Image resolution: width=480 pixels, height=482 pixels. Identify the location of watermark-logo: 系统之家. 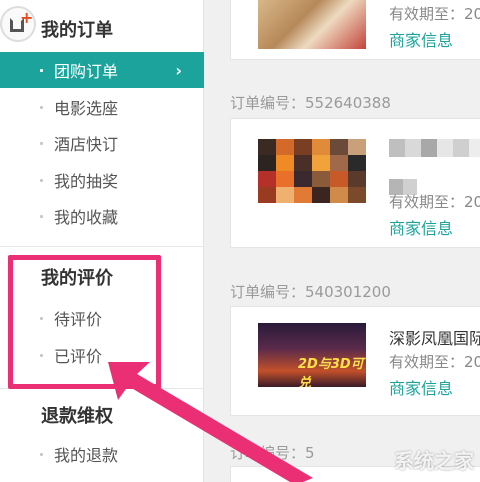
(434, 461).